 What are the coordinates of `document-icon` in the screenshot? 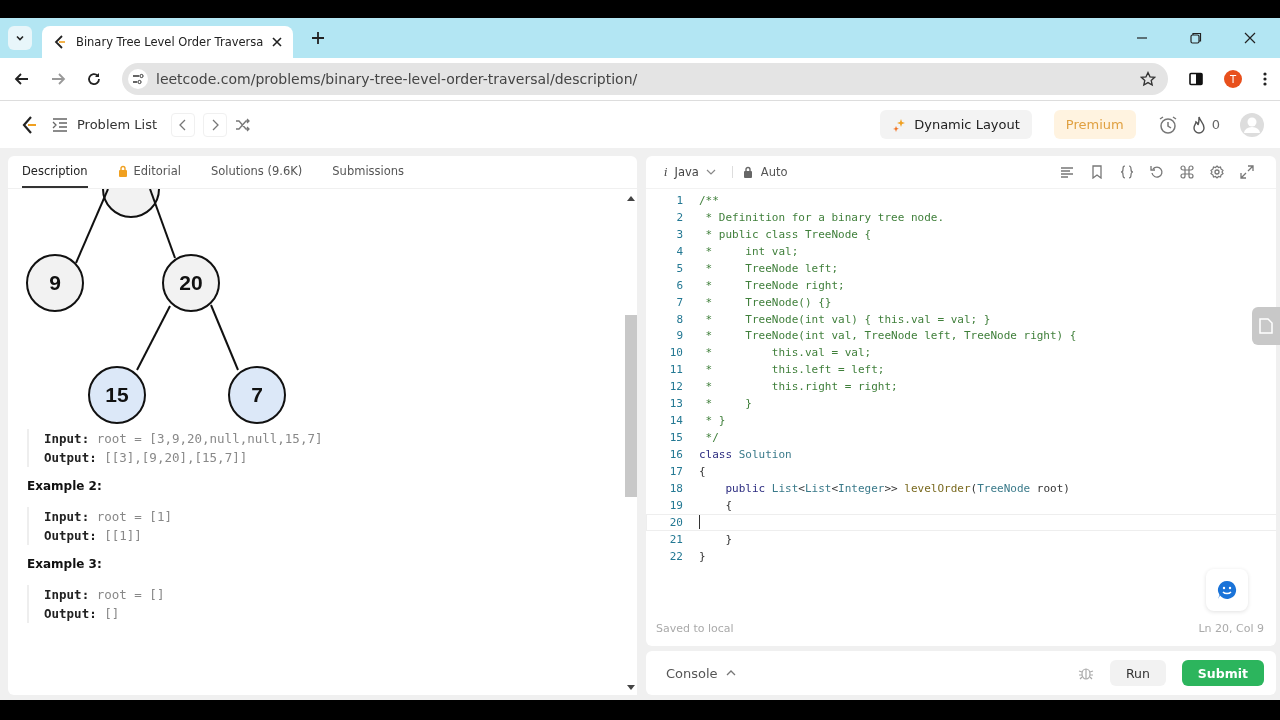 It's located at (1266, 326).